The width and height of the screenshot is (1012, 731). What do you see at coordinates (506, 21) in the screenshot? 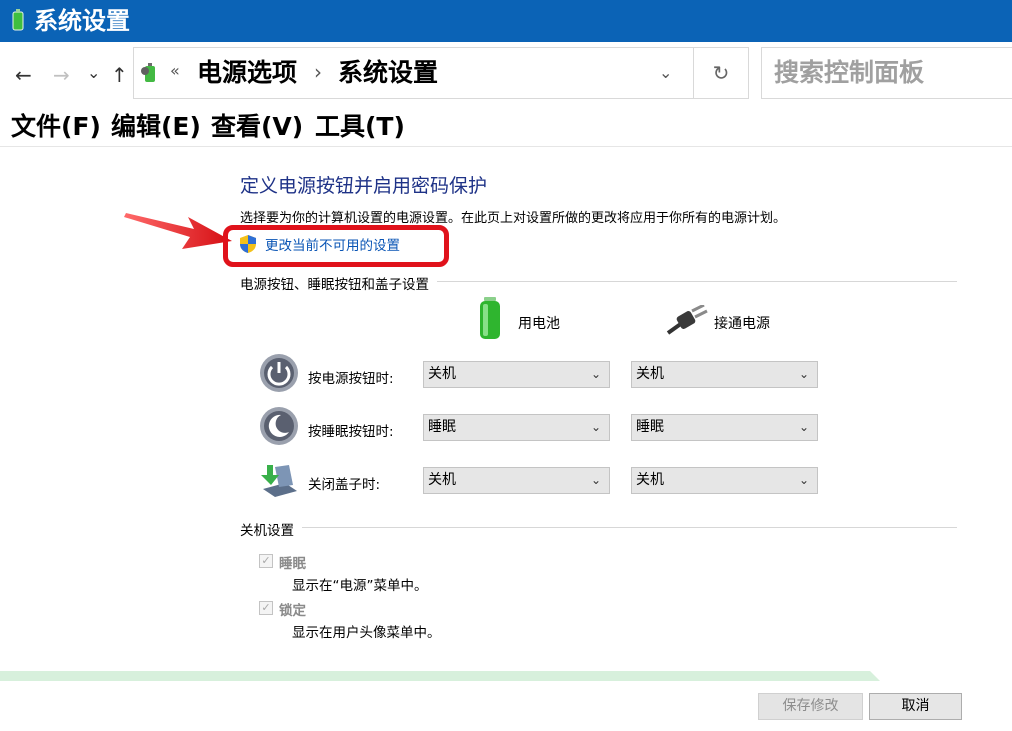
I see `title-bar: 系统设置` at bounding box center [506, 21].